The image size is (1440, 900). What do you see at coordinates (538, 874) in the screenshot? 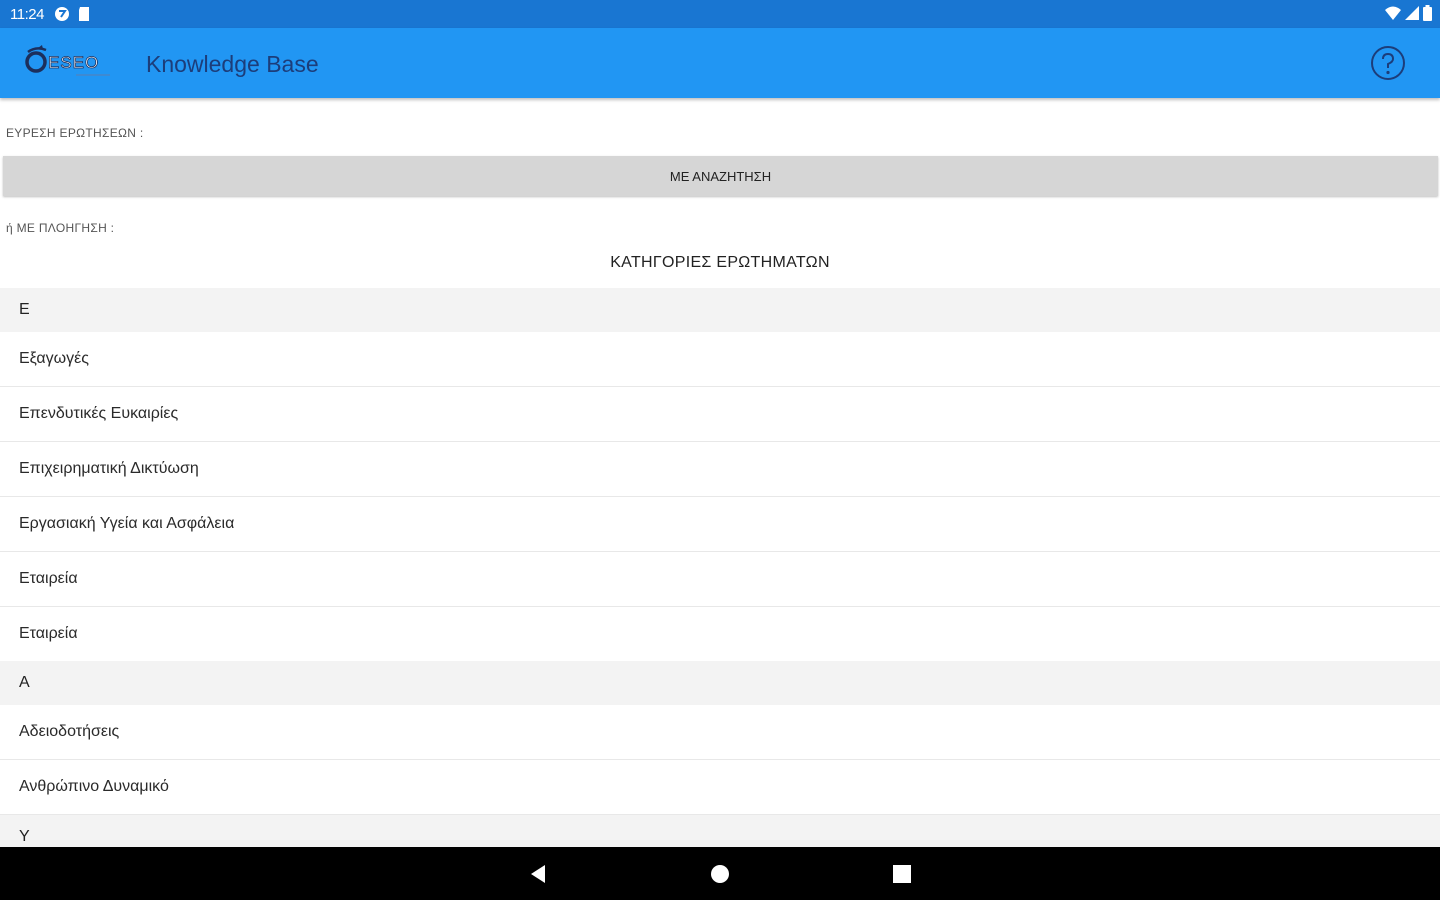
I see `back-icon` at bounding box center [538, 874].